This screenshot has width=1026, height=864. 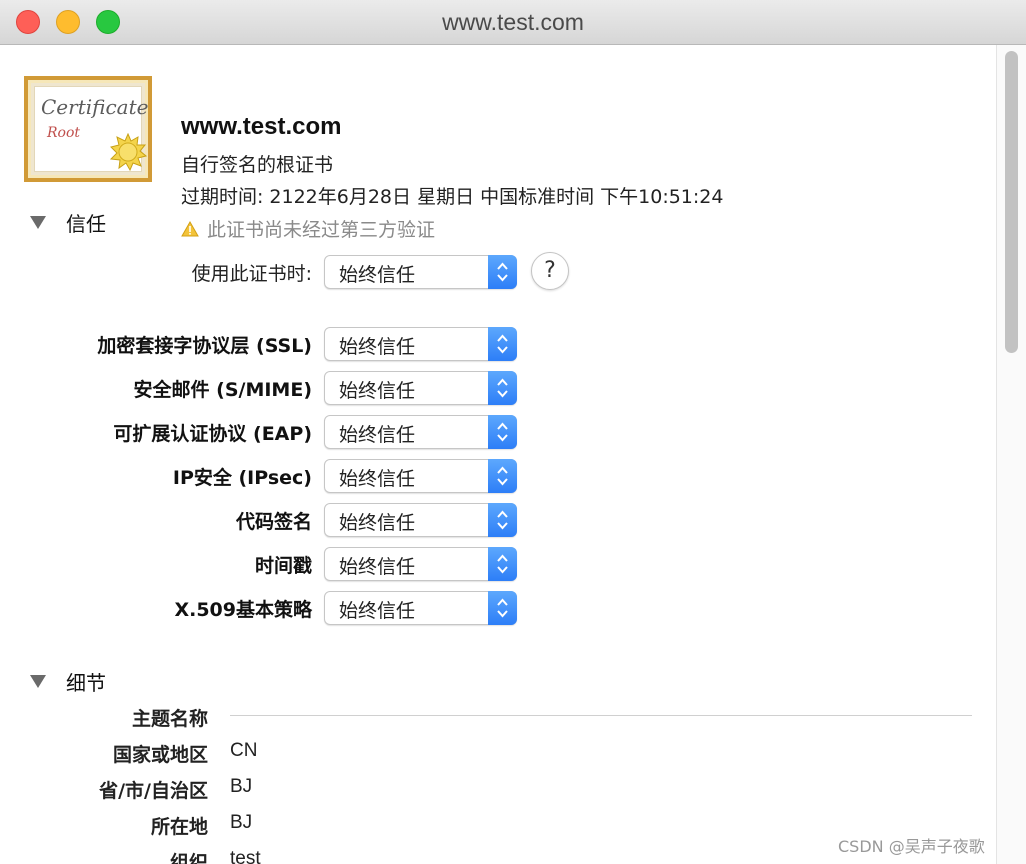 I want to click on trust-row-label: 加密套接字协议层 (SSL), so click(x=204, y=346).